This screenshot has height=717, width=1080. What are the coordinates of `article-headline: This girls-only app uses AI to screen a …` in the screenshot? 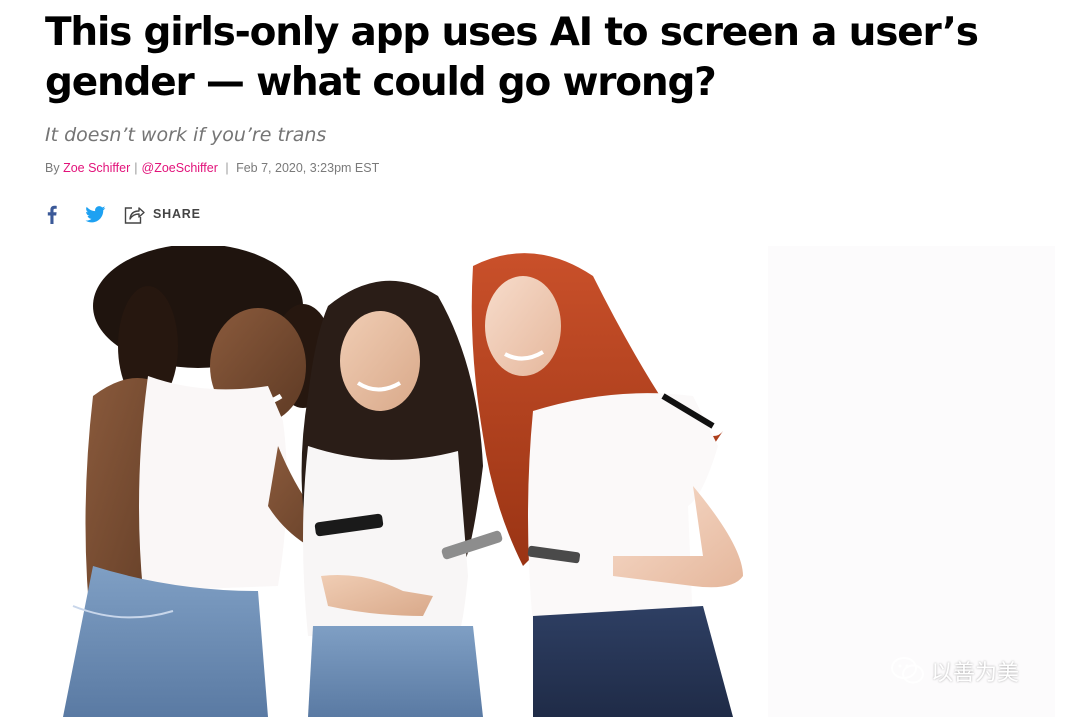 It's located at (512, 57).